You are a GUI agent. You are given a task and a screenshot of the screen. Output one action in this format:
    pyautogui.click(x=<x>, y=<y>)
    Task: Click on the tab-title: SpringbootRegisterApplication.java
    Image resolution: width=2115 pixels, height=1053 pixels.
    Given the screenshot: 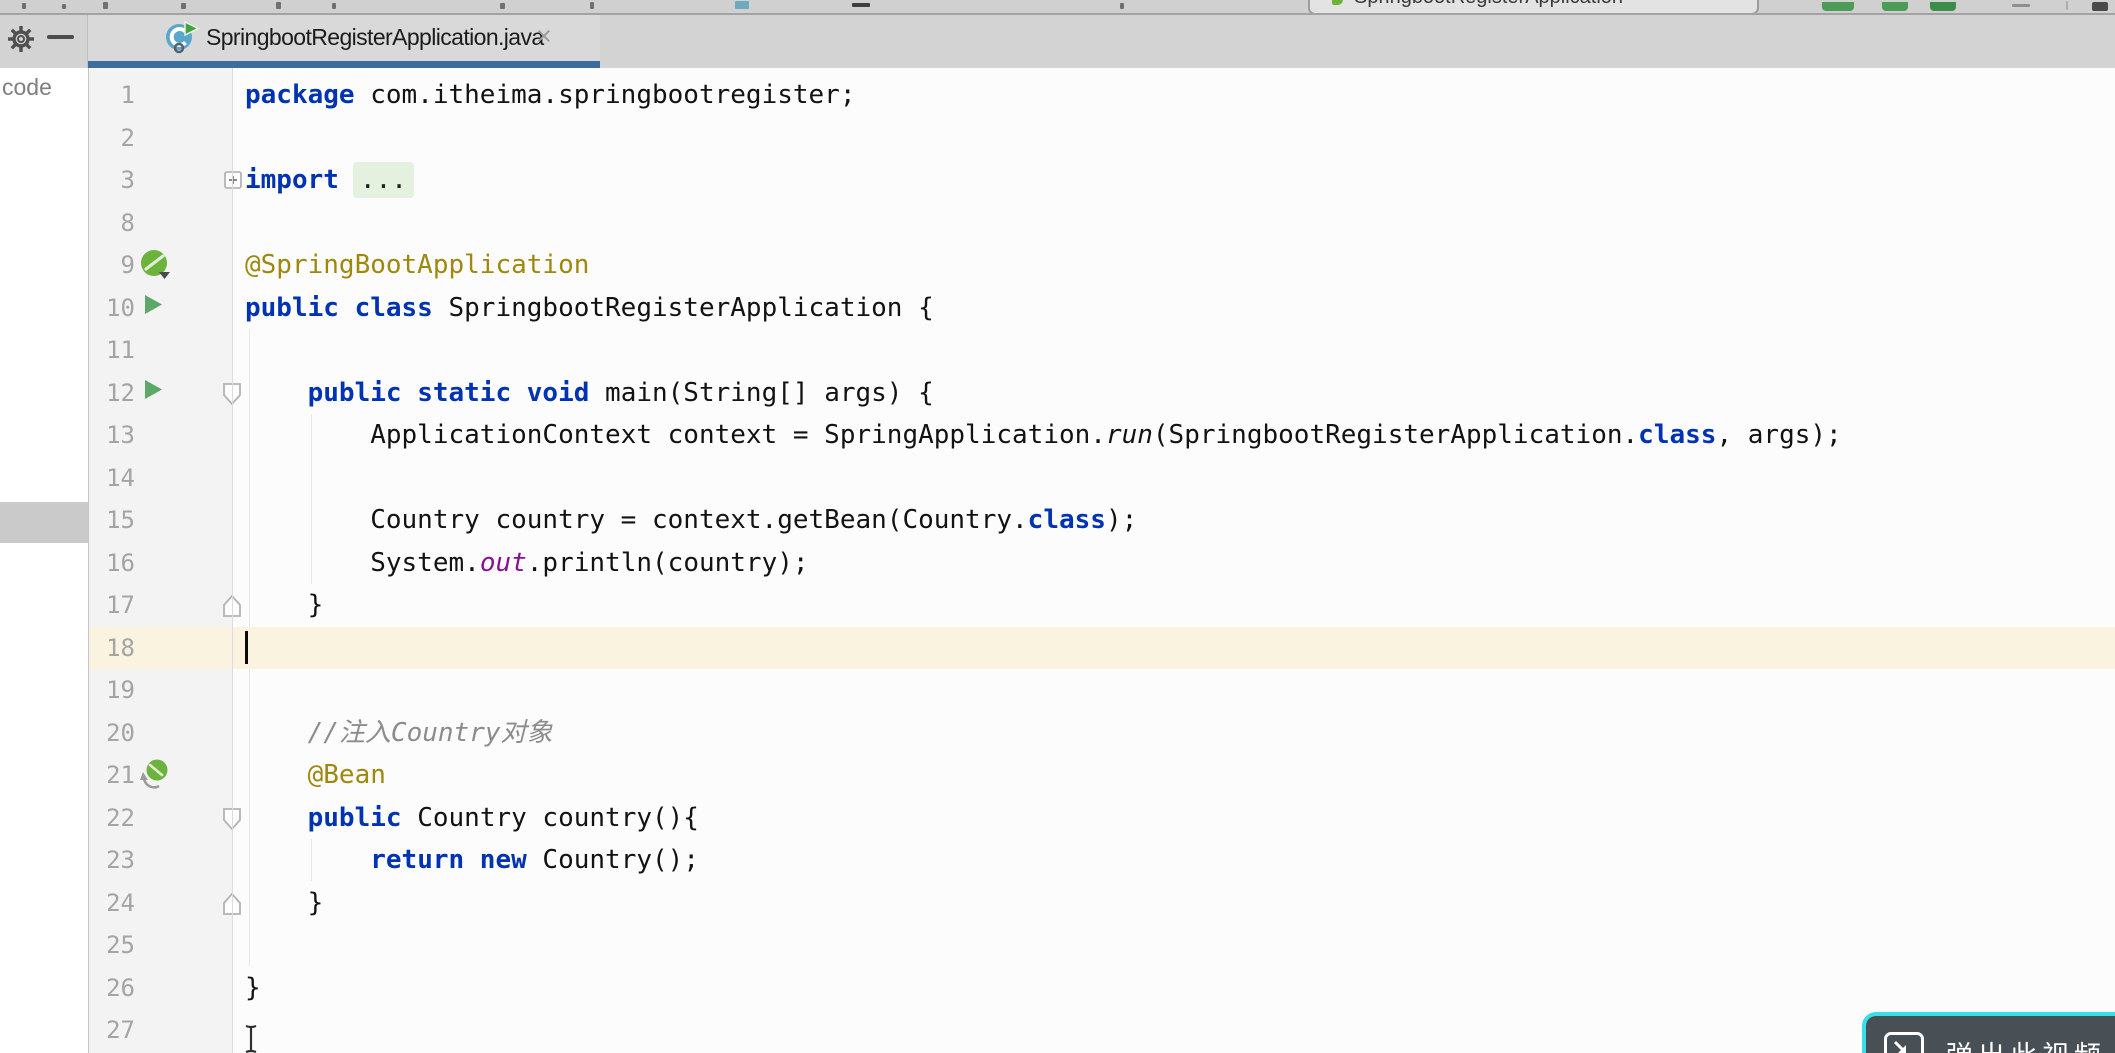 What is the action you would take?
    pyautogui.click(x=375, y=37)
    